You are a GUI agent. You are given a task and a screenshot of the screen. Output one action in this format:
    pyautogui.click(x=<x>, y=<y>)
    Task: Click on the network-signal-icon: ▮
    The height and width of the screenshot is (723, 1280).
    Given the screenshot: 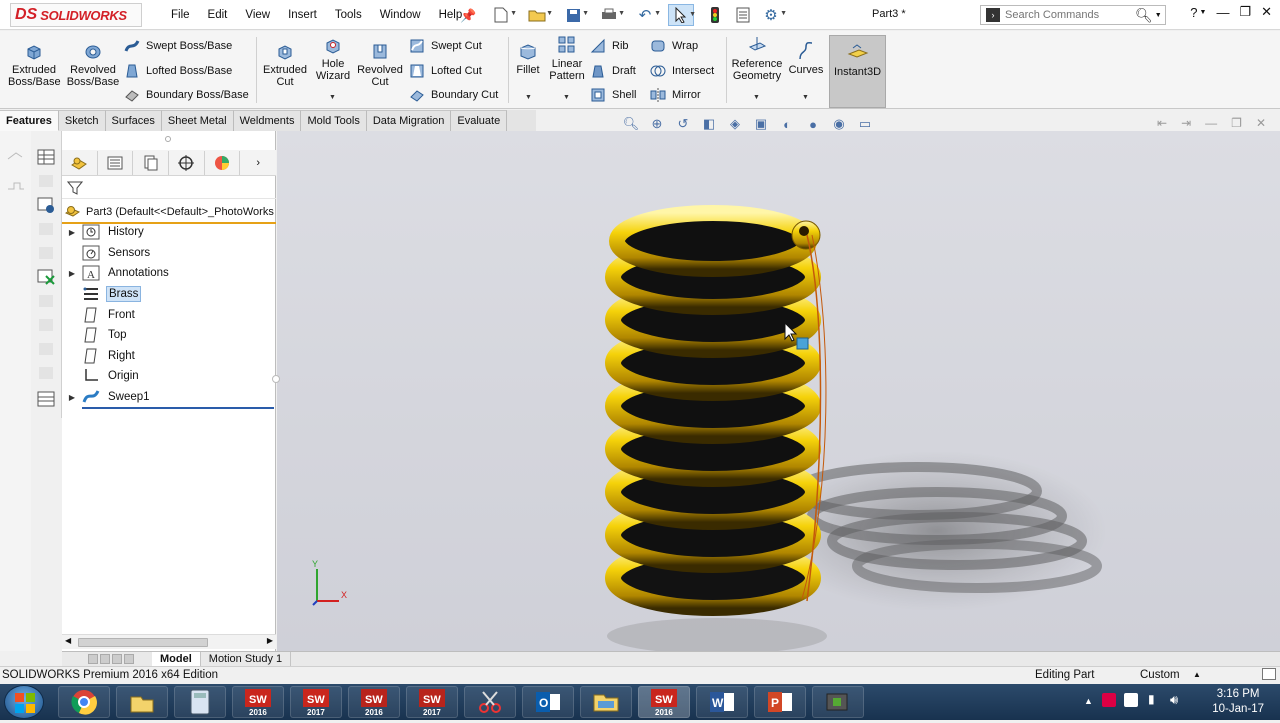 What is the action you would take?
    pyautogui.click(x=1151, y=699)
    